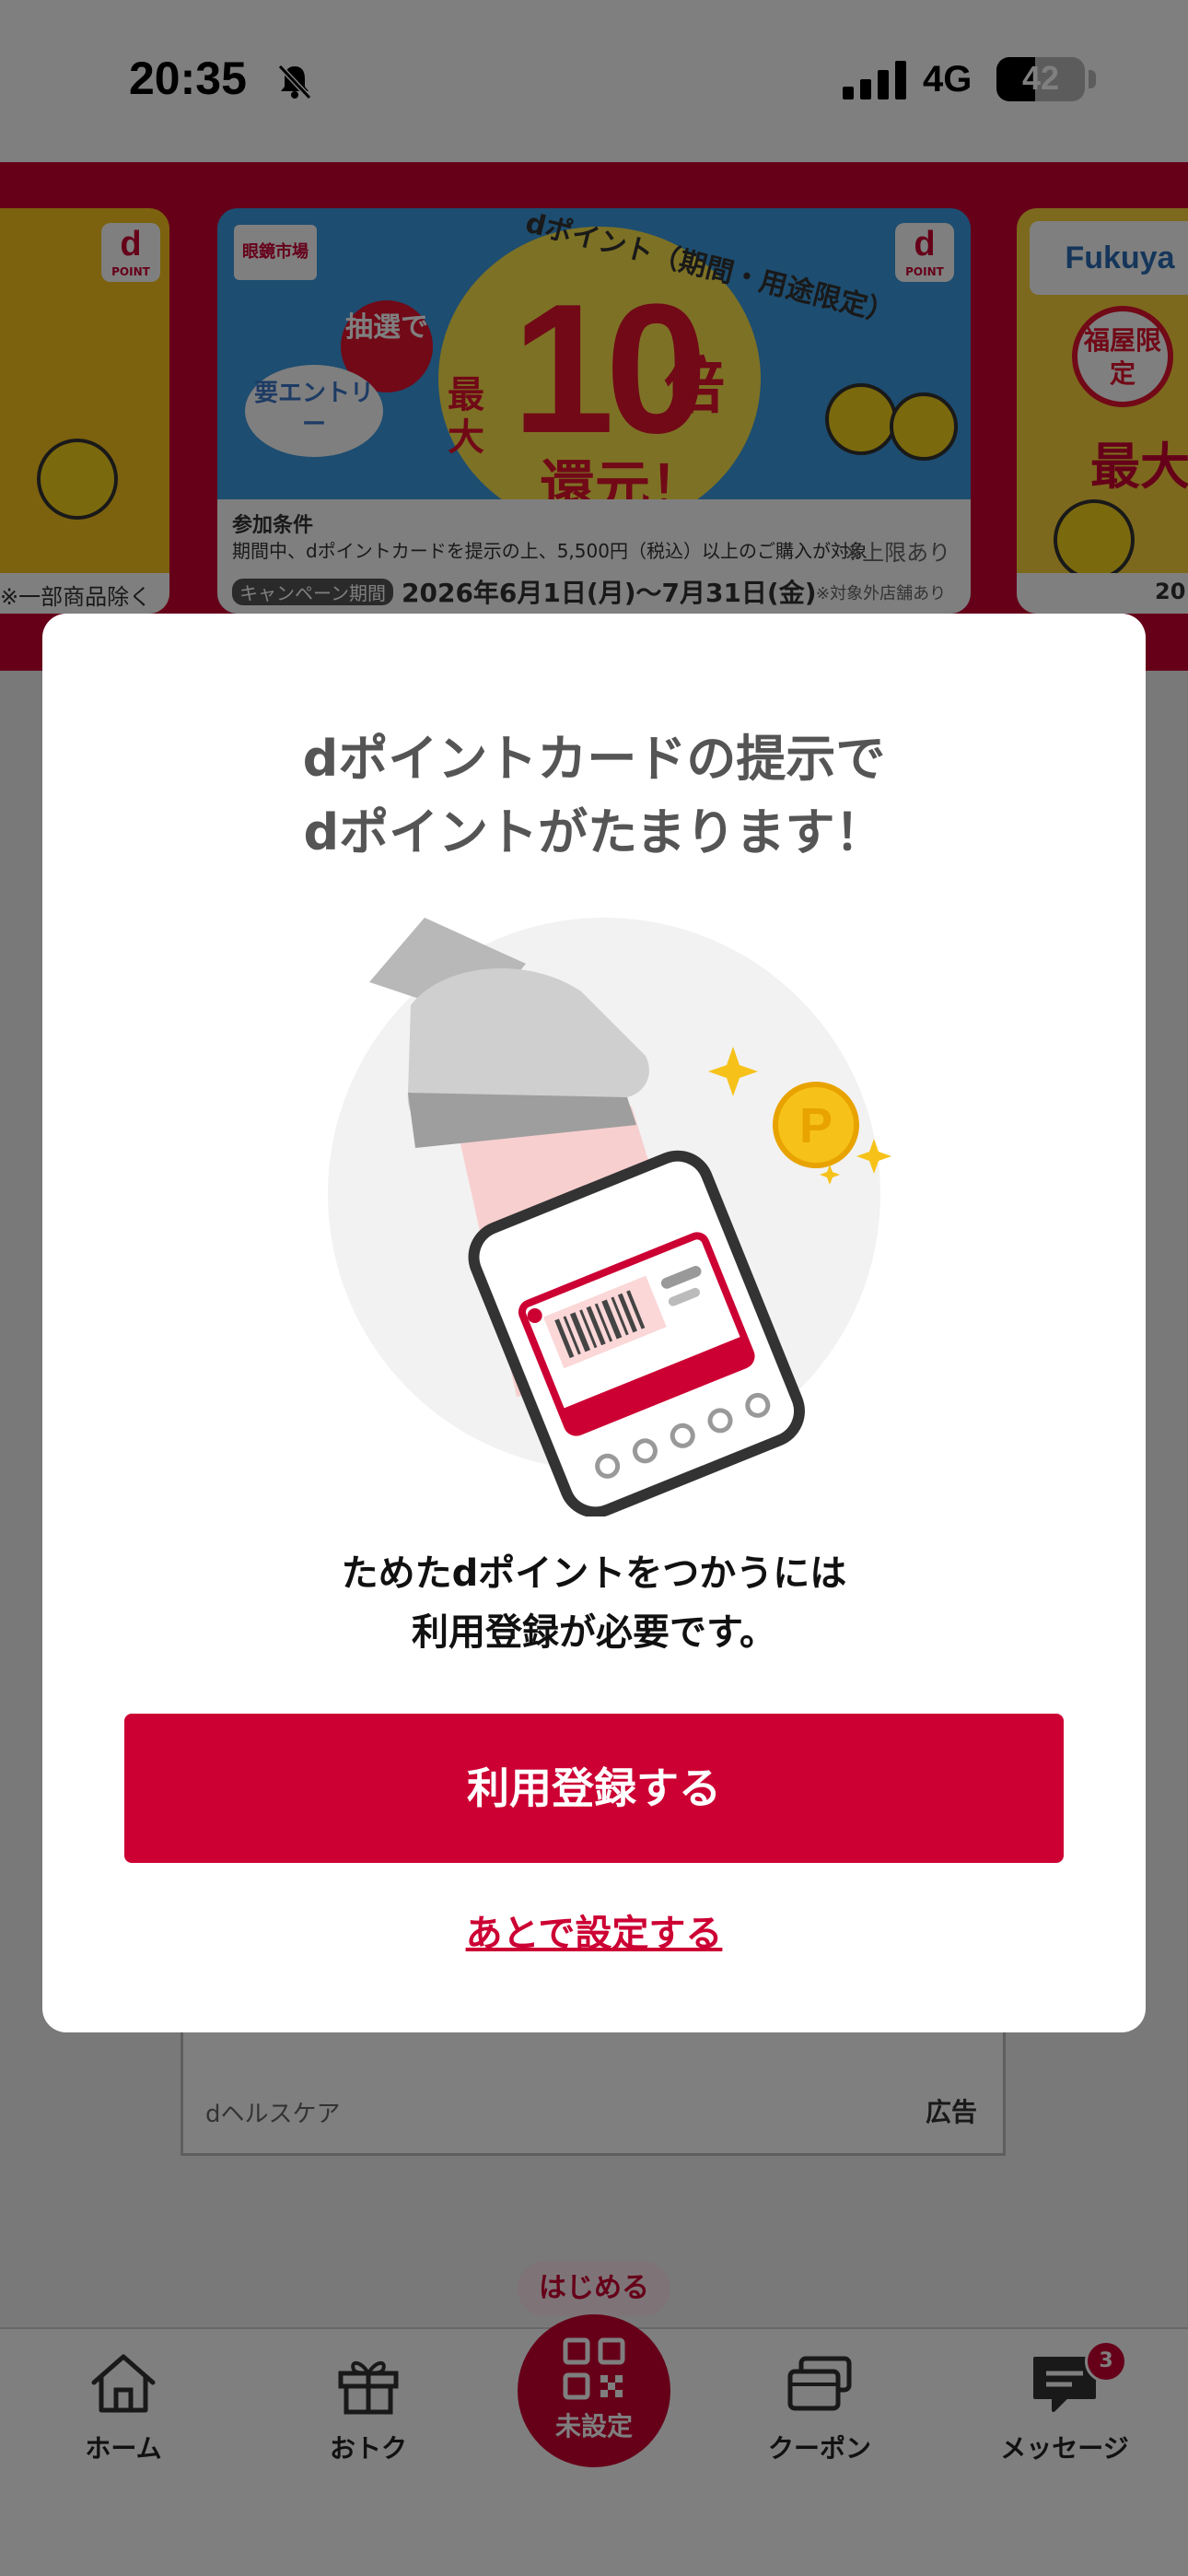 The width and height of the screenshot is (1188, 2576). I want to click on card-scan-illustration: P, so click(609, 1217).